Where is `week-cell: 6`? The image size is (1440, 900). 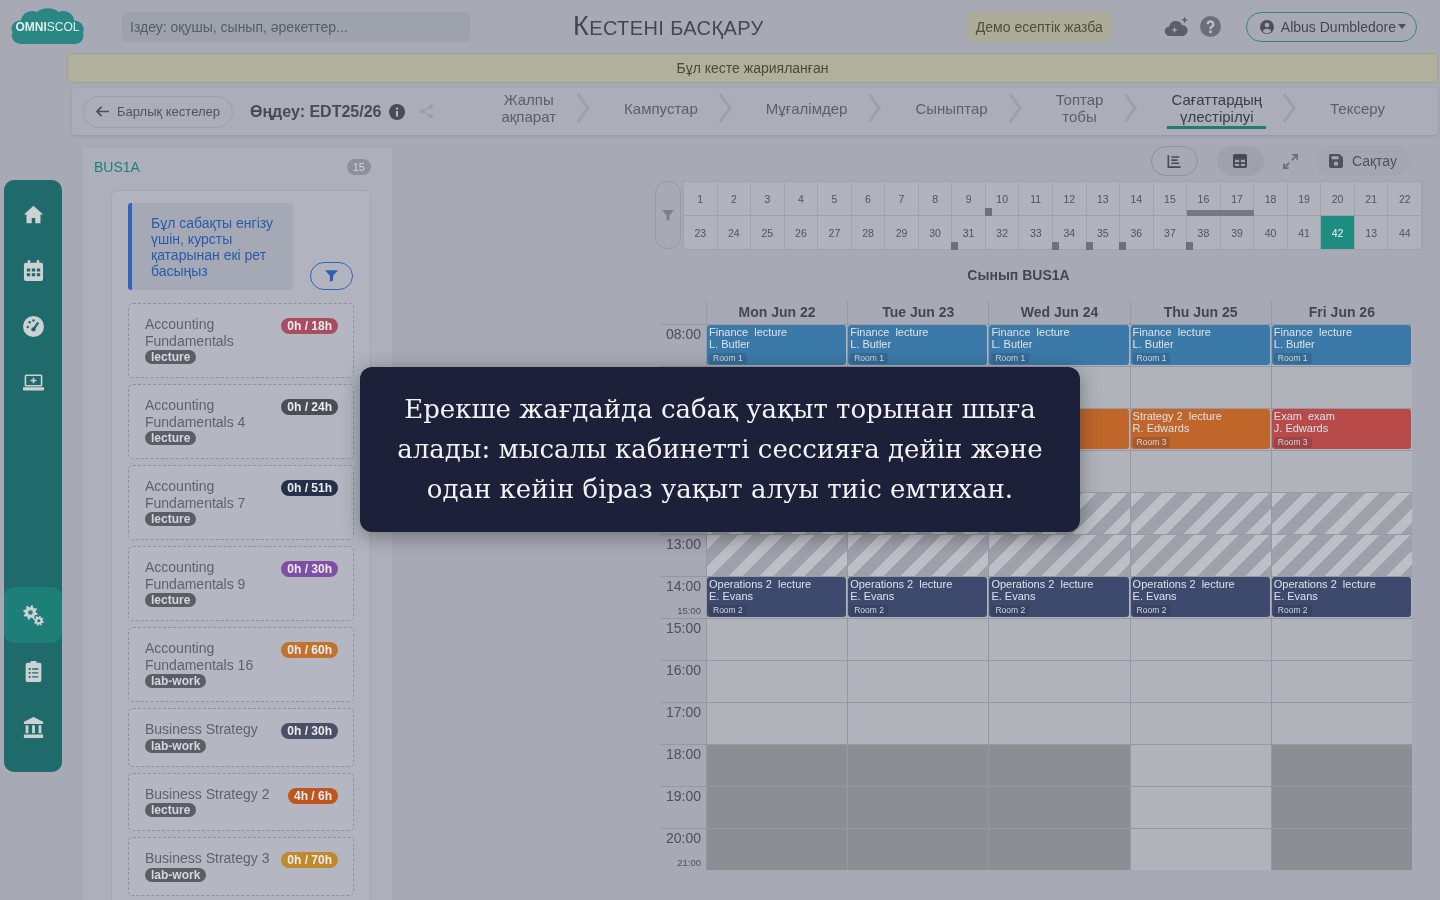 week-cell: 6 is located at coordinates (868, 199).